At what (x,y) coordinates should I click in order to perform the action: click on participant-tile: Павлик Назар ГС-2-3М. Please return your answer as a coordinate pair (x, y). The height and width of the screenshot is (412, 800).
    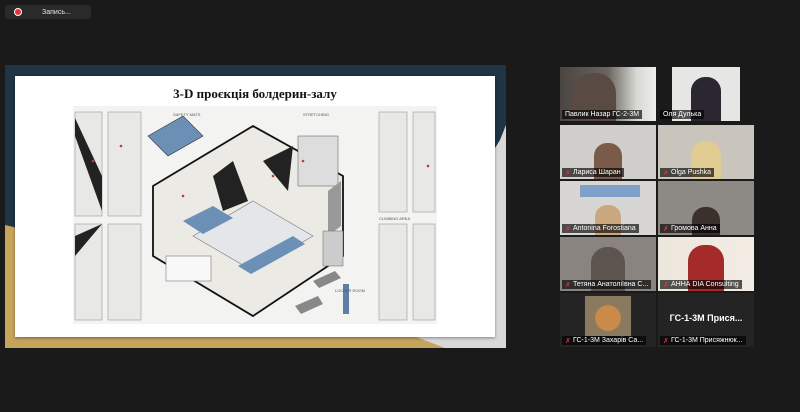
    Looking at the image, I should click on (608, 94).